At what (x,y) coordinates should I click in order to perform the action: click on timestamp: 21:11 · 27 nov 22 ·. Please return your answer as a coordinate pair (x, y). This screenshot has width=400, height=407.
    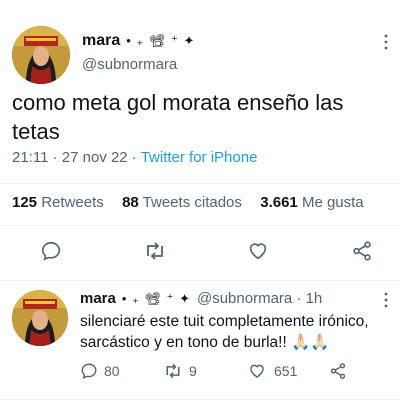
    Looking at the image, I should click on (76, 157).